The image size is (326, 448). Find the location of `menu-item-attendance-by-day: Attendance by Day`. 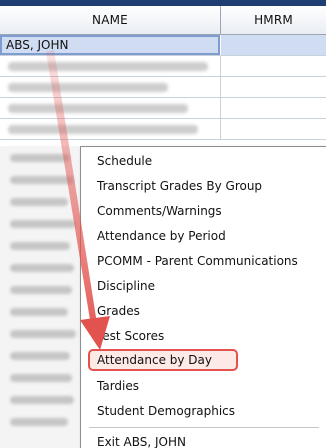

menu-item-attendance-by-day: Attendance by Day is located at coordinates (203, 360).